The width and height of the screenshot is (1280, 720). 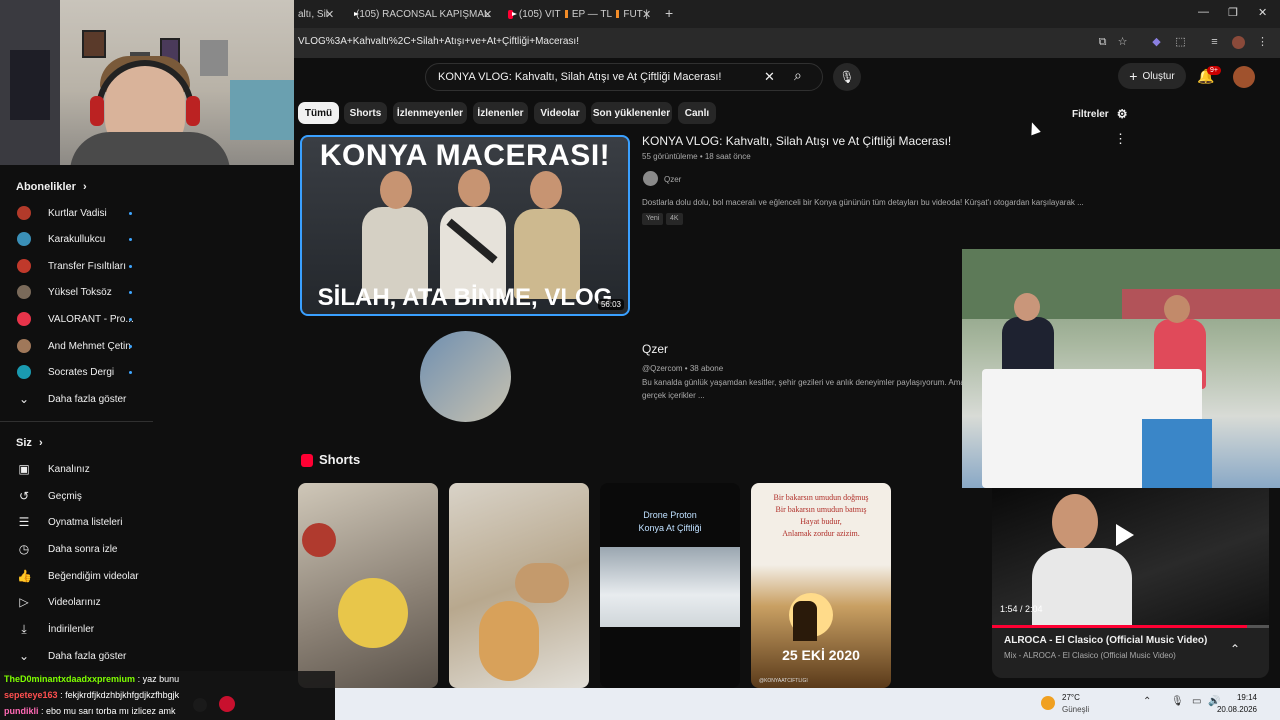 I want to click on install-app-icon: ⧉, so click(x=1102, y=42).